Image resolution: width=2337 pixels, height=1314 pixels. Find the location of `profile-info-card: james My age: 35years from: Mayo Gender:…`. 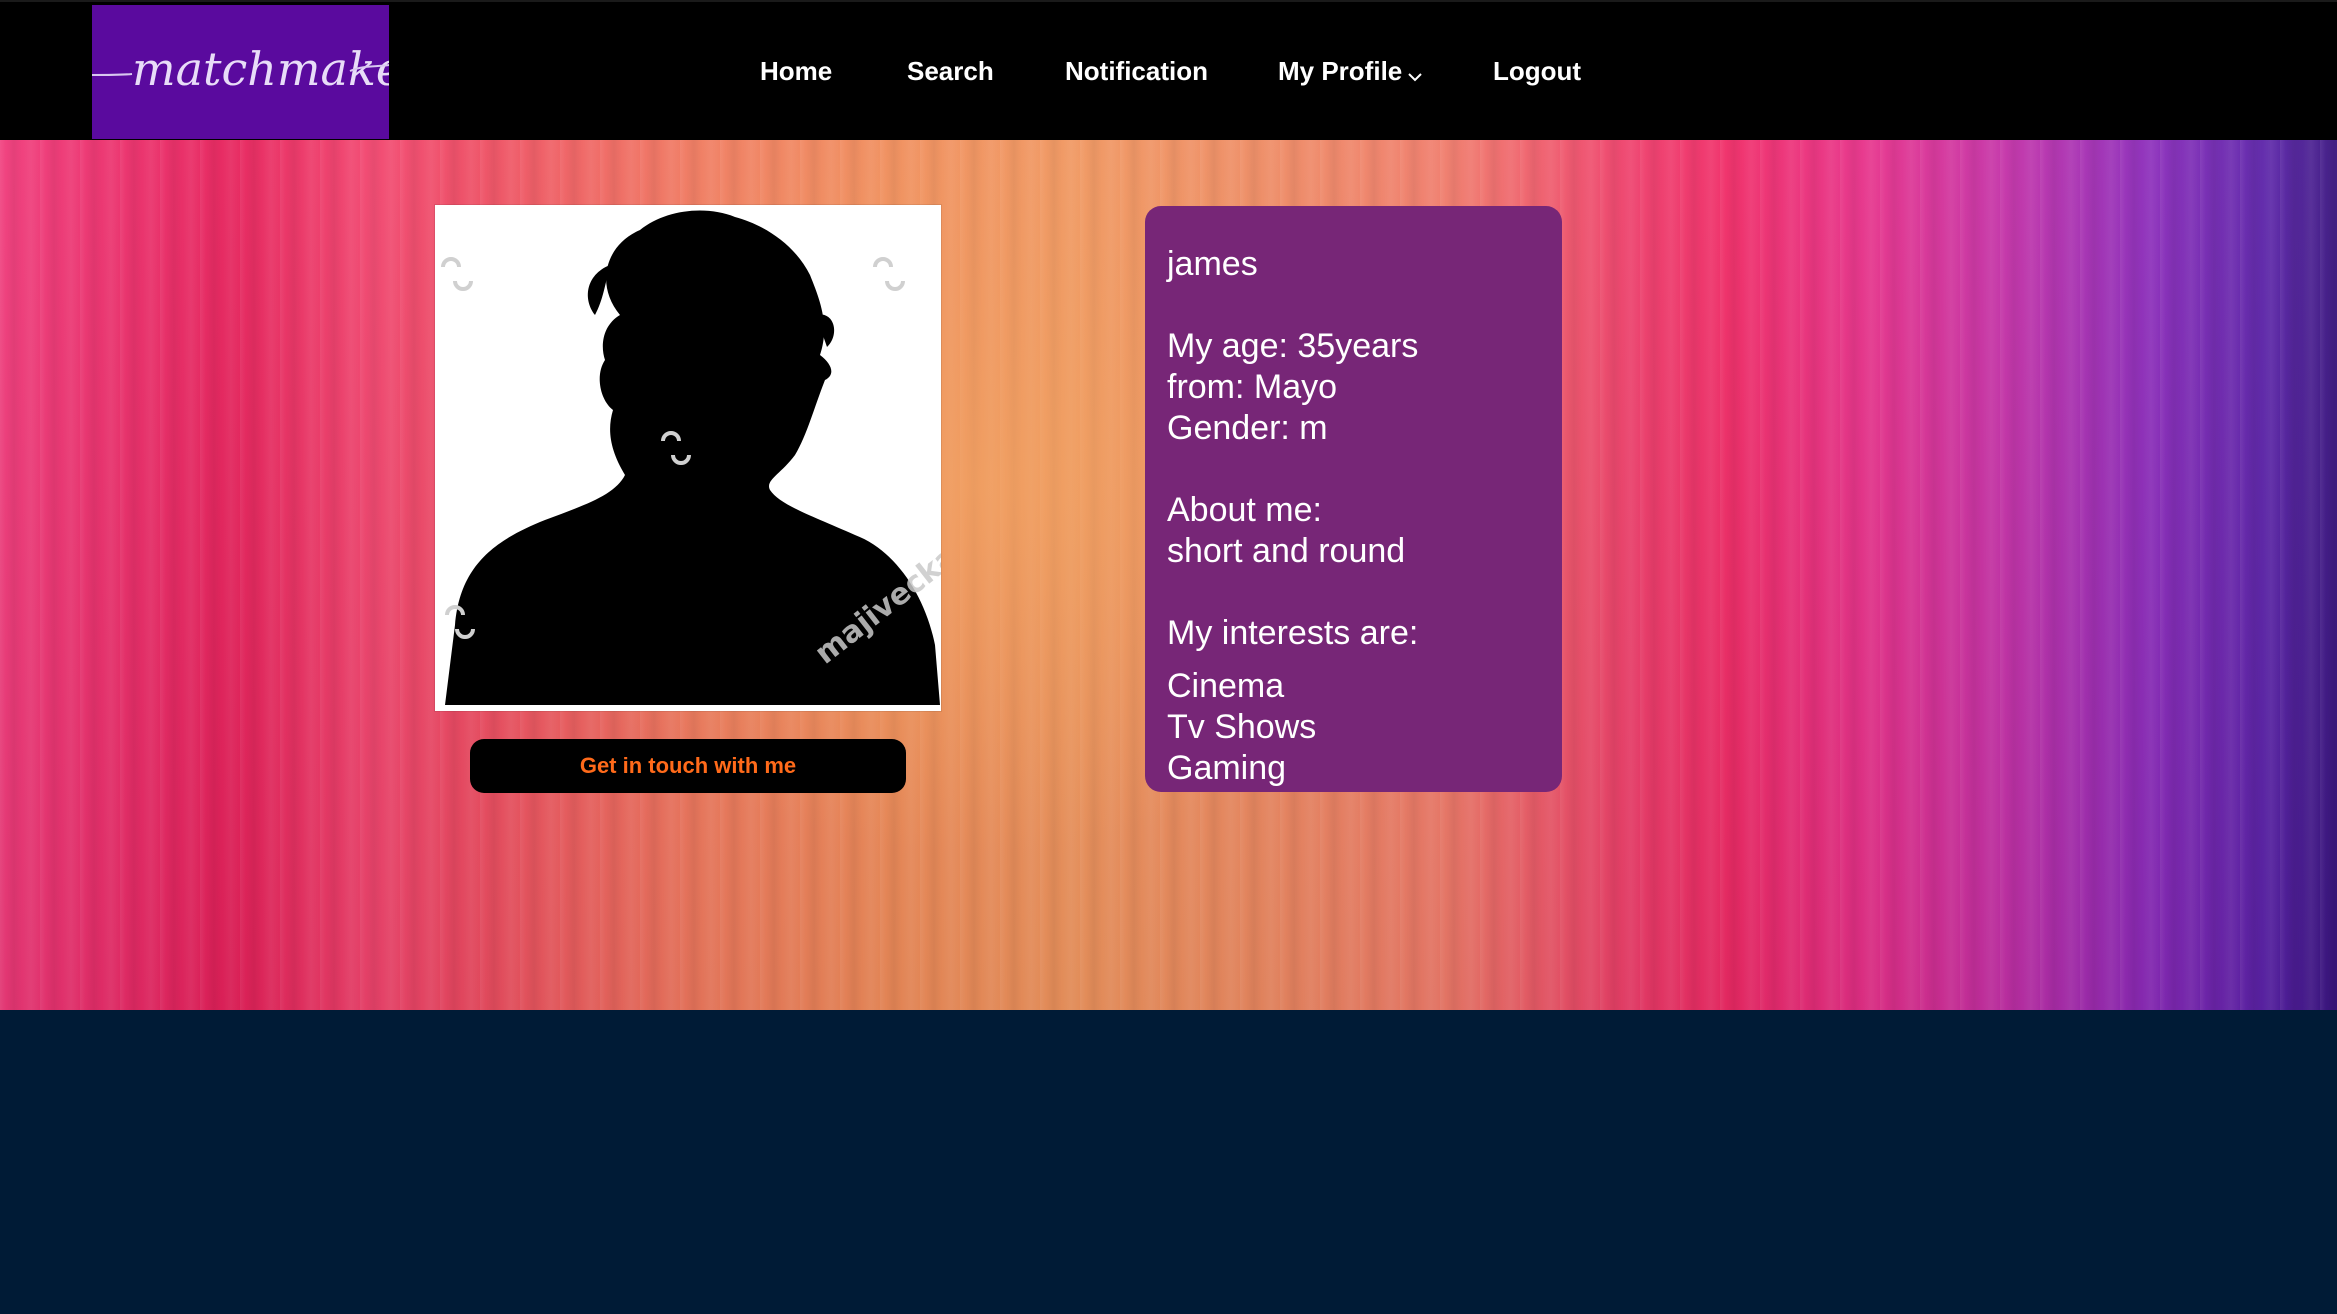

profile-info-card: james My age: 35years from: Mayo Gender:… is located at coordinates (1353, 499).